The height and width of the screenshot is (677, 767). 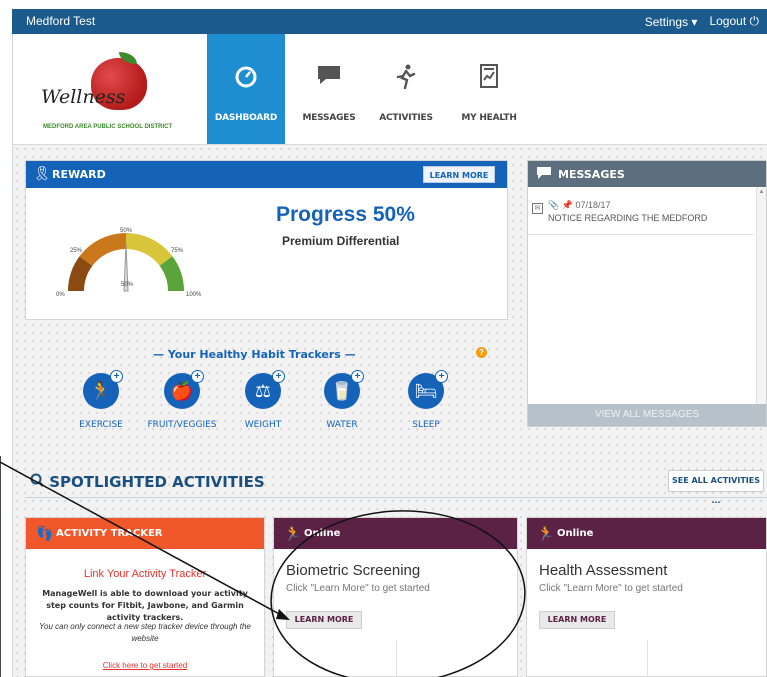 What do you see at coordinates (344, 389) in the screenshot?
I see `water-icon: 🥛 +` at bounding box center [344, 389].